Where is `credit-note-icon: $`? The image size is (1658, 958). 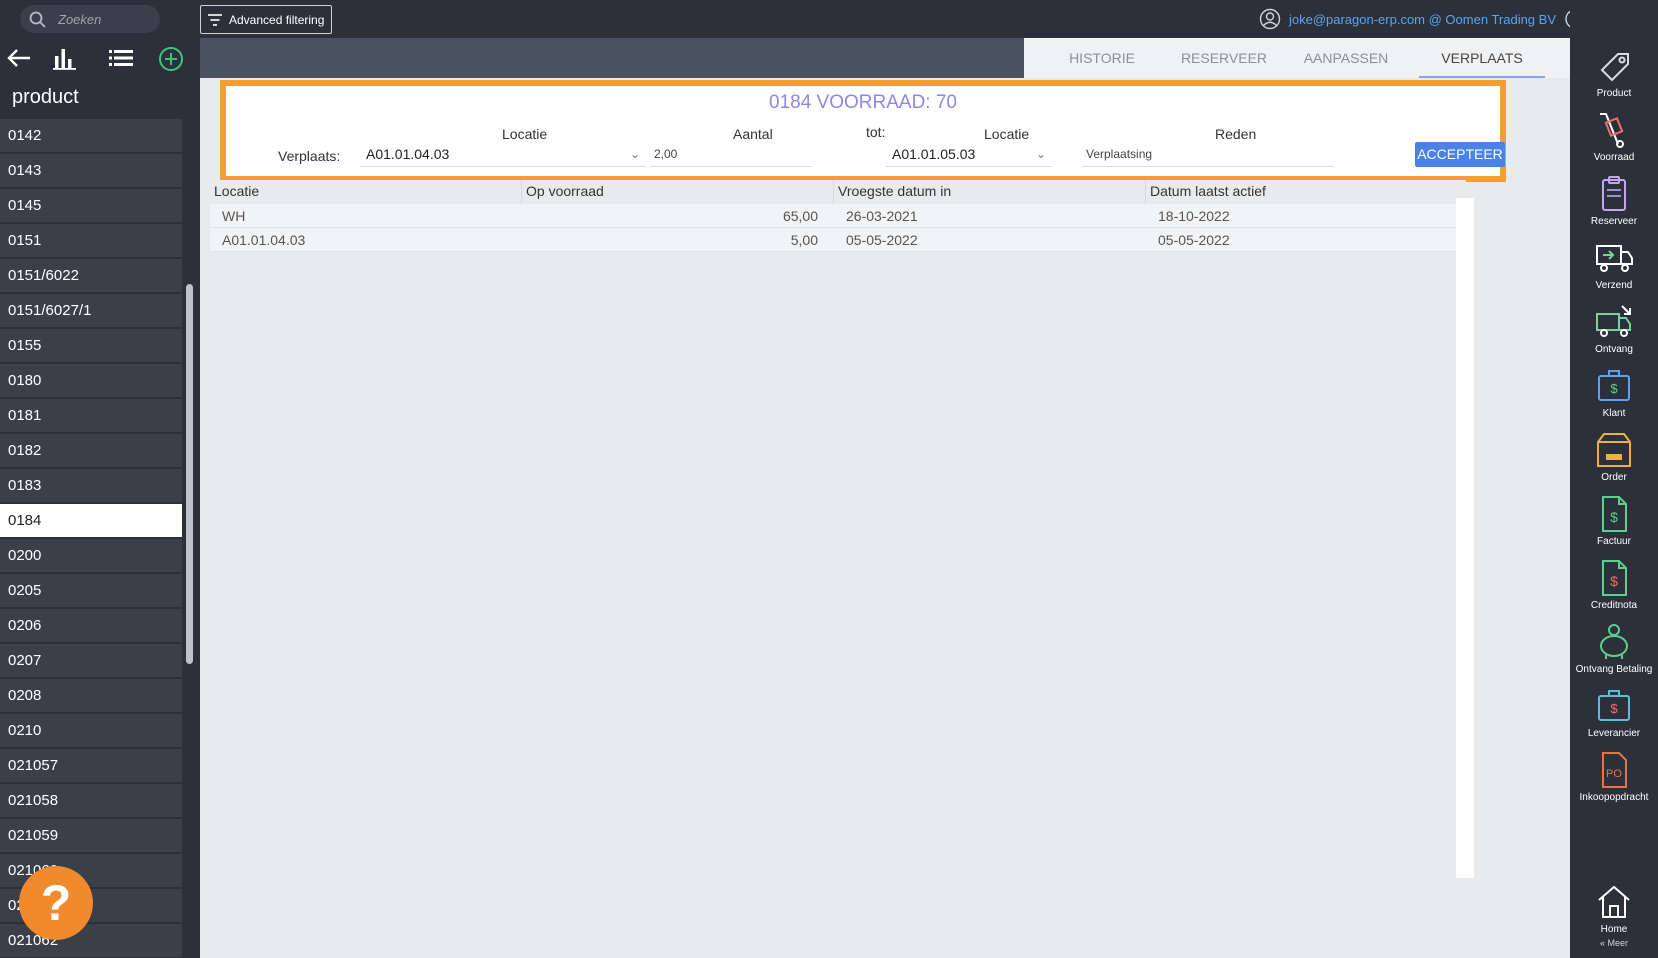 credit-note-icon: $ is located at coordinates (1614, 578).